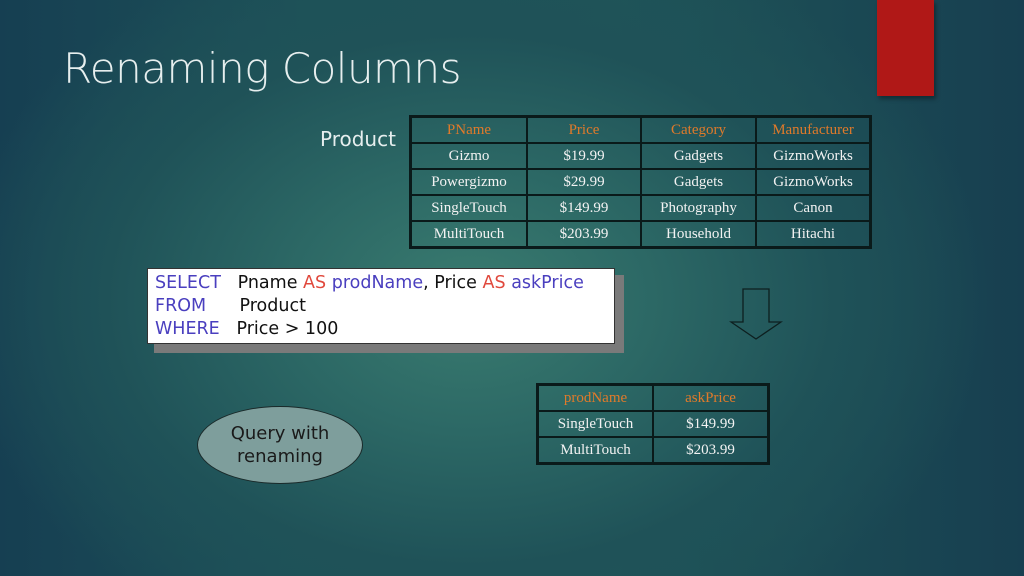  What do you see at coordinates (468, 182) in the screenshot?
I see `table-cell: Powergizmo` at bounding box center [468, 182].